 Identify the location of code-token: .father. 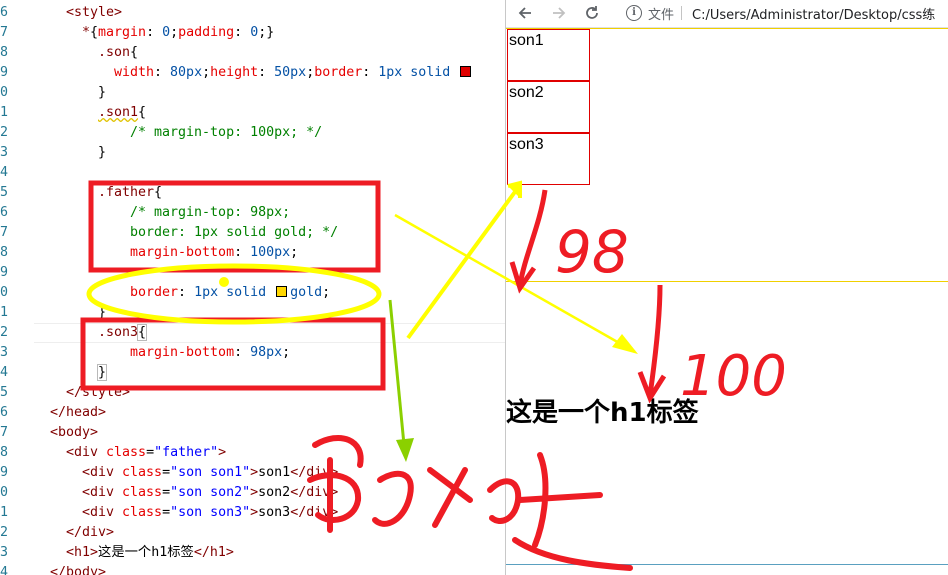
(126, 192).